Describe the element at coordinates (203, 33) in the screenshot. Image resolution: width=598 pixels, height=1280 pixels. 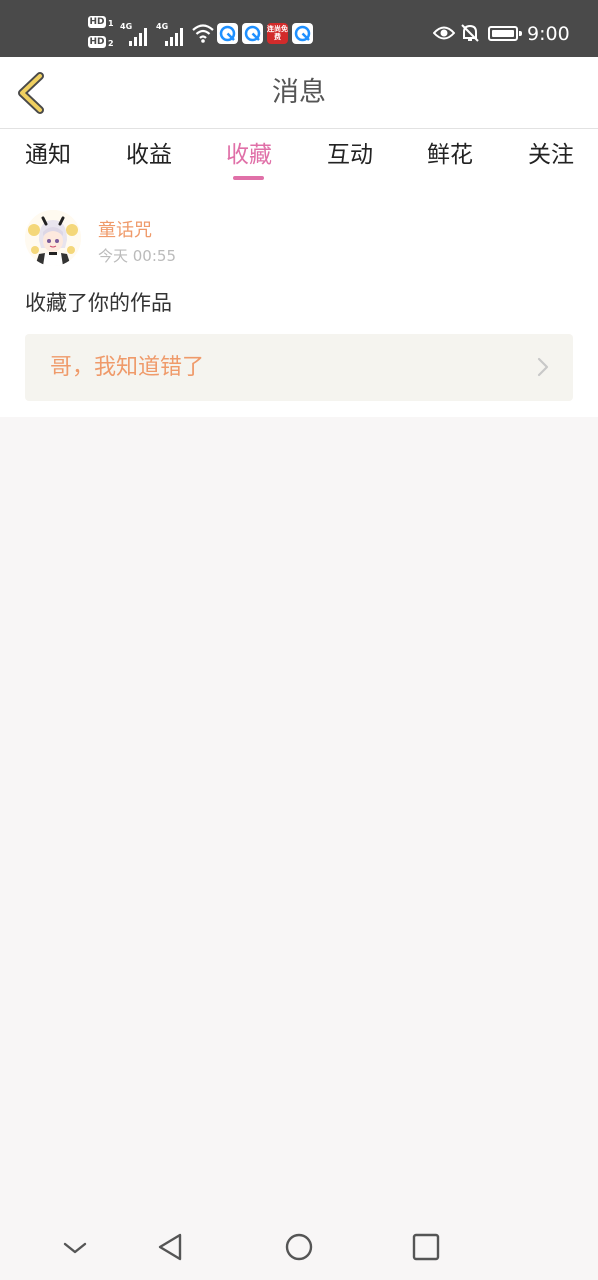
I see `wifi-icon` at that location.